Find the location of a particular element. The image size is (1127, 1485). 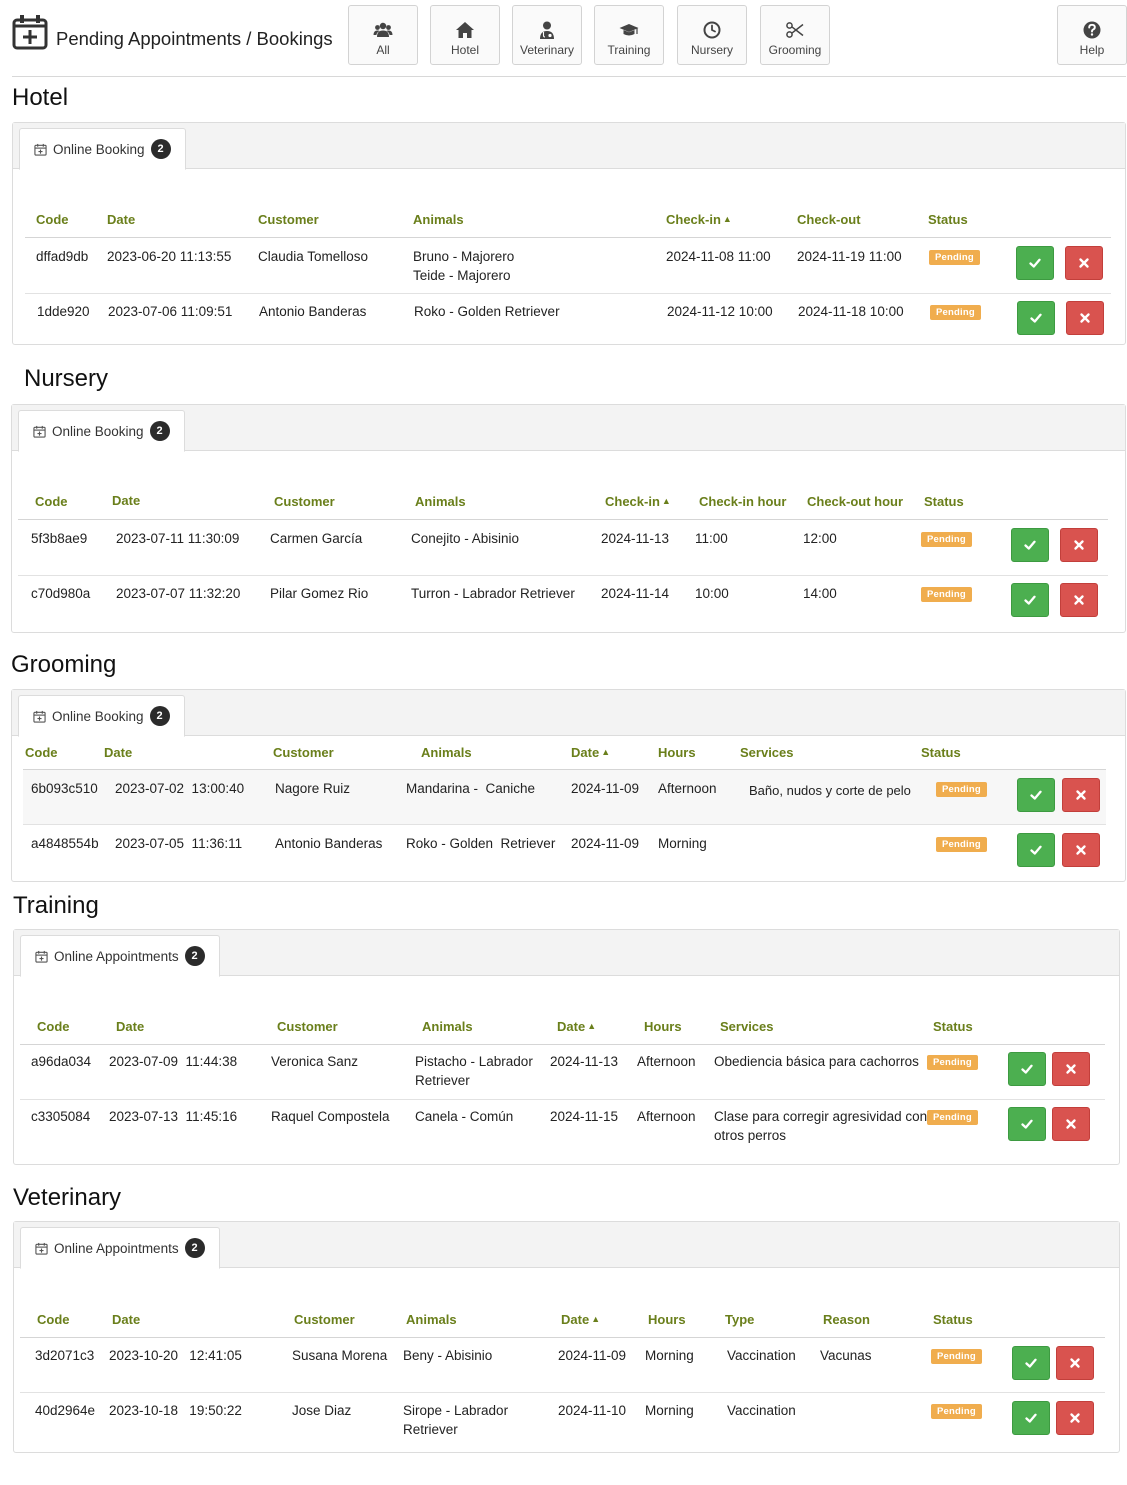

cell-customer: Nagore Ruiz is located at coordinates (313, 788).